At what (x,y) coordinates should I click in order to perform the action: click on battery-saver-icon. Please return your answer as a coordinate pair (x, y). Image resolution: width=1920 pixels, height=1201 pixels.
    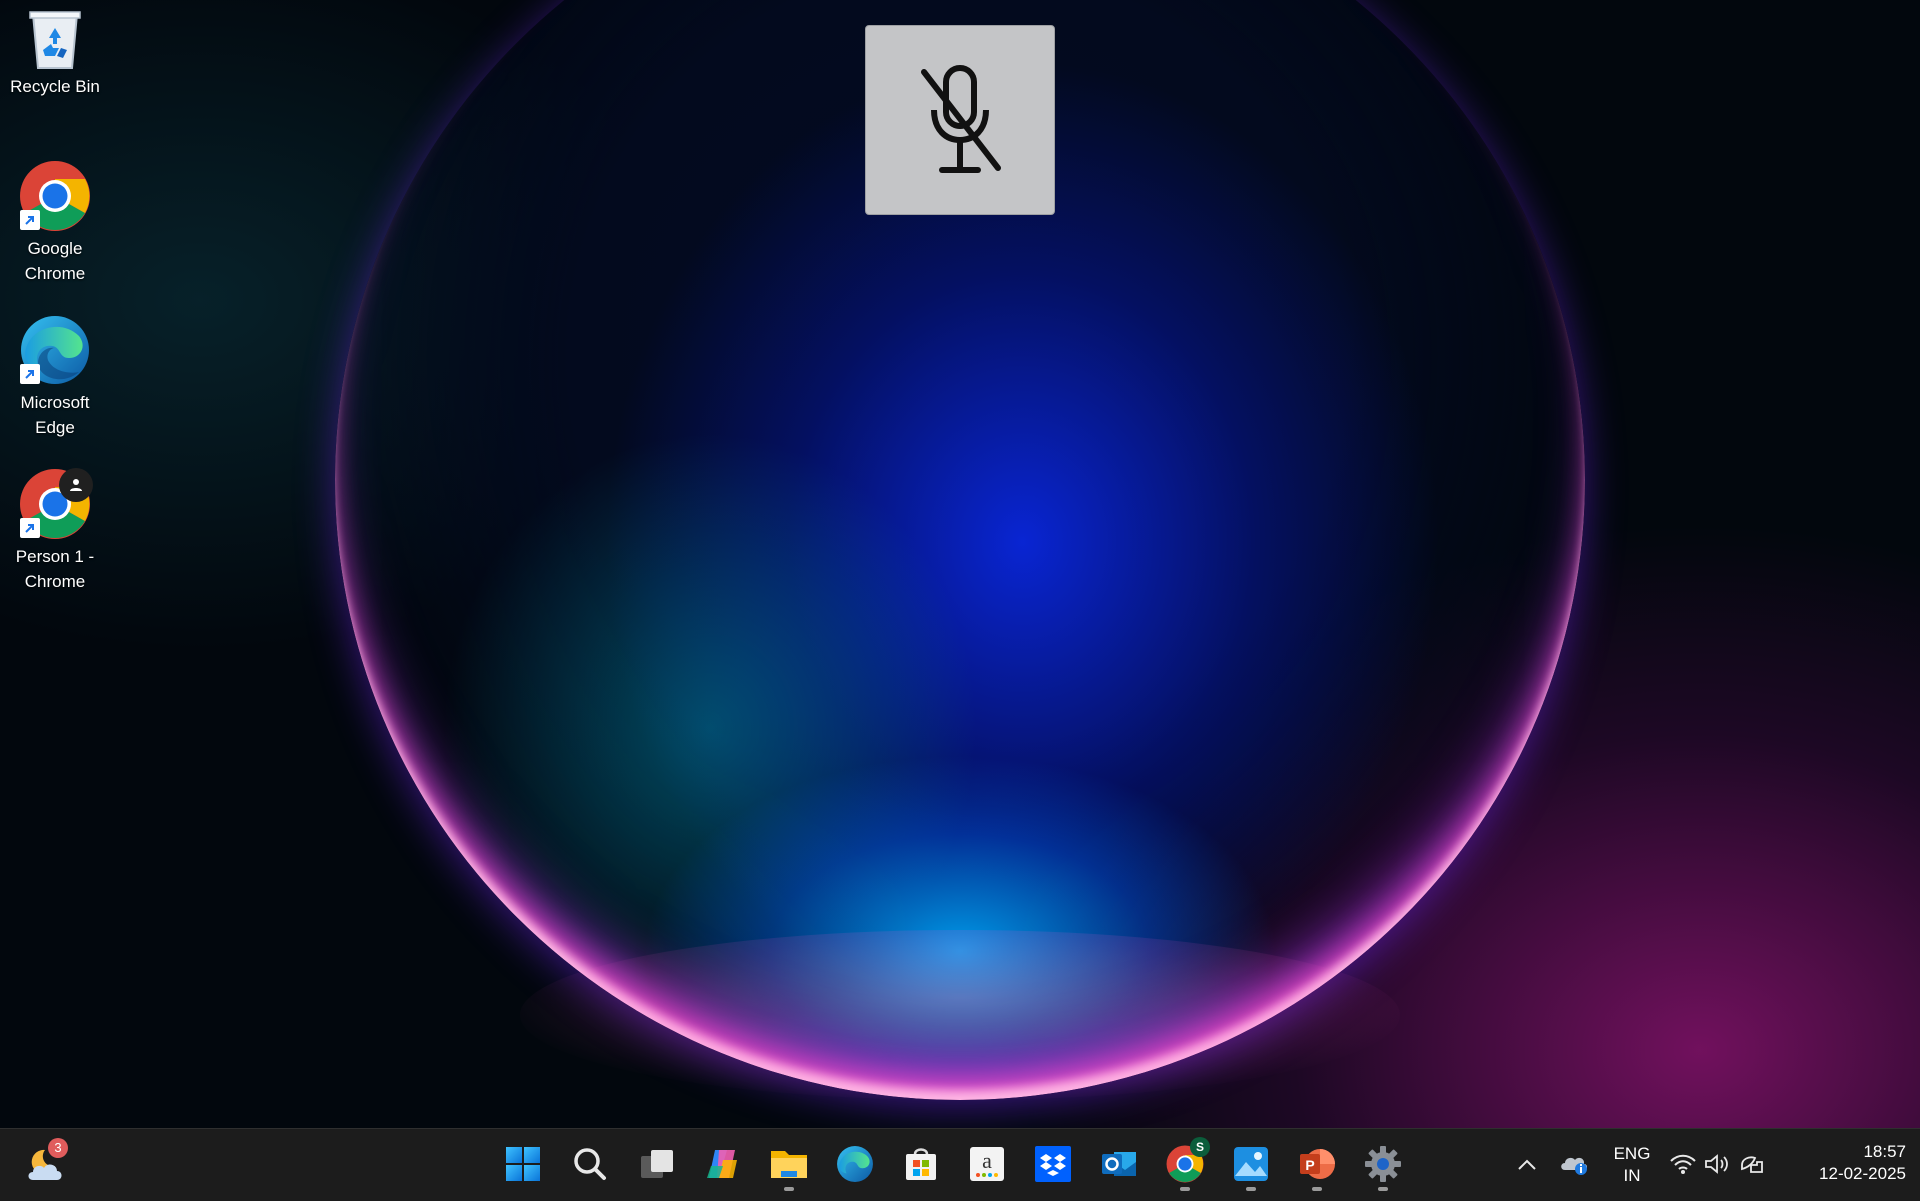
    Looking at the image, I should click on (1752, 1164).